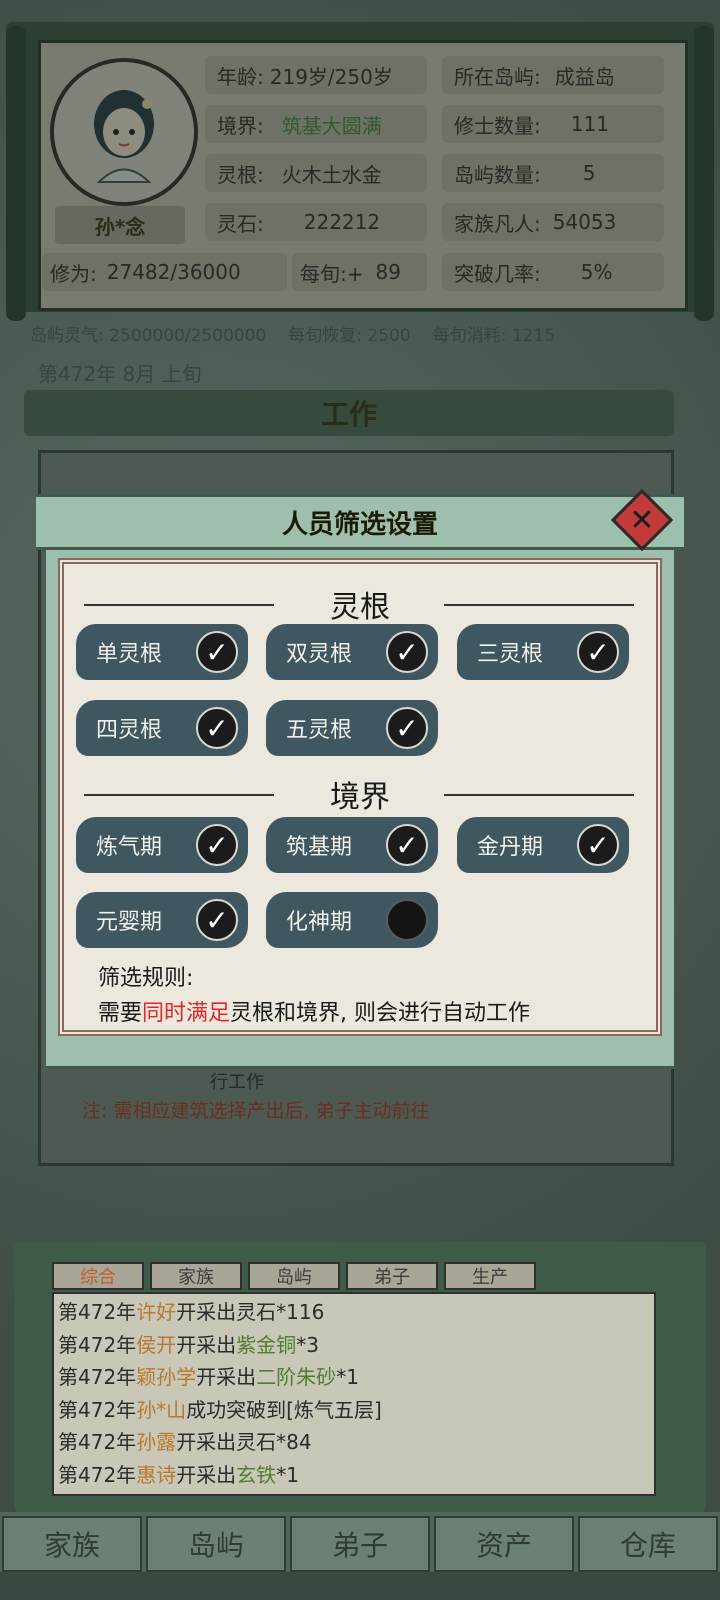 This screenshot has height=1600, width=720. What do you see at coordinates (648, 1544) in the screenshot?
I see `nav-warehouse-button: 仓库` at bounding box center [648, 1544].